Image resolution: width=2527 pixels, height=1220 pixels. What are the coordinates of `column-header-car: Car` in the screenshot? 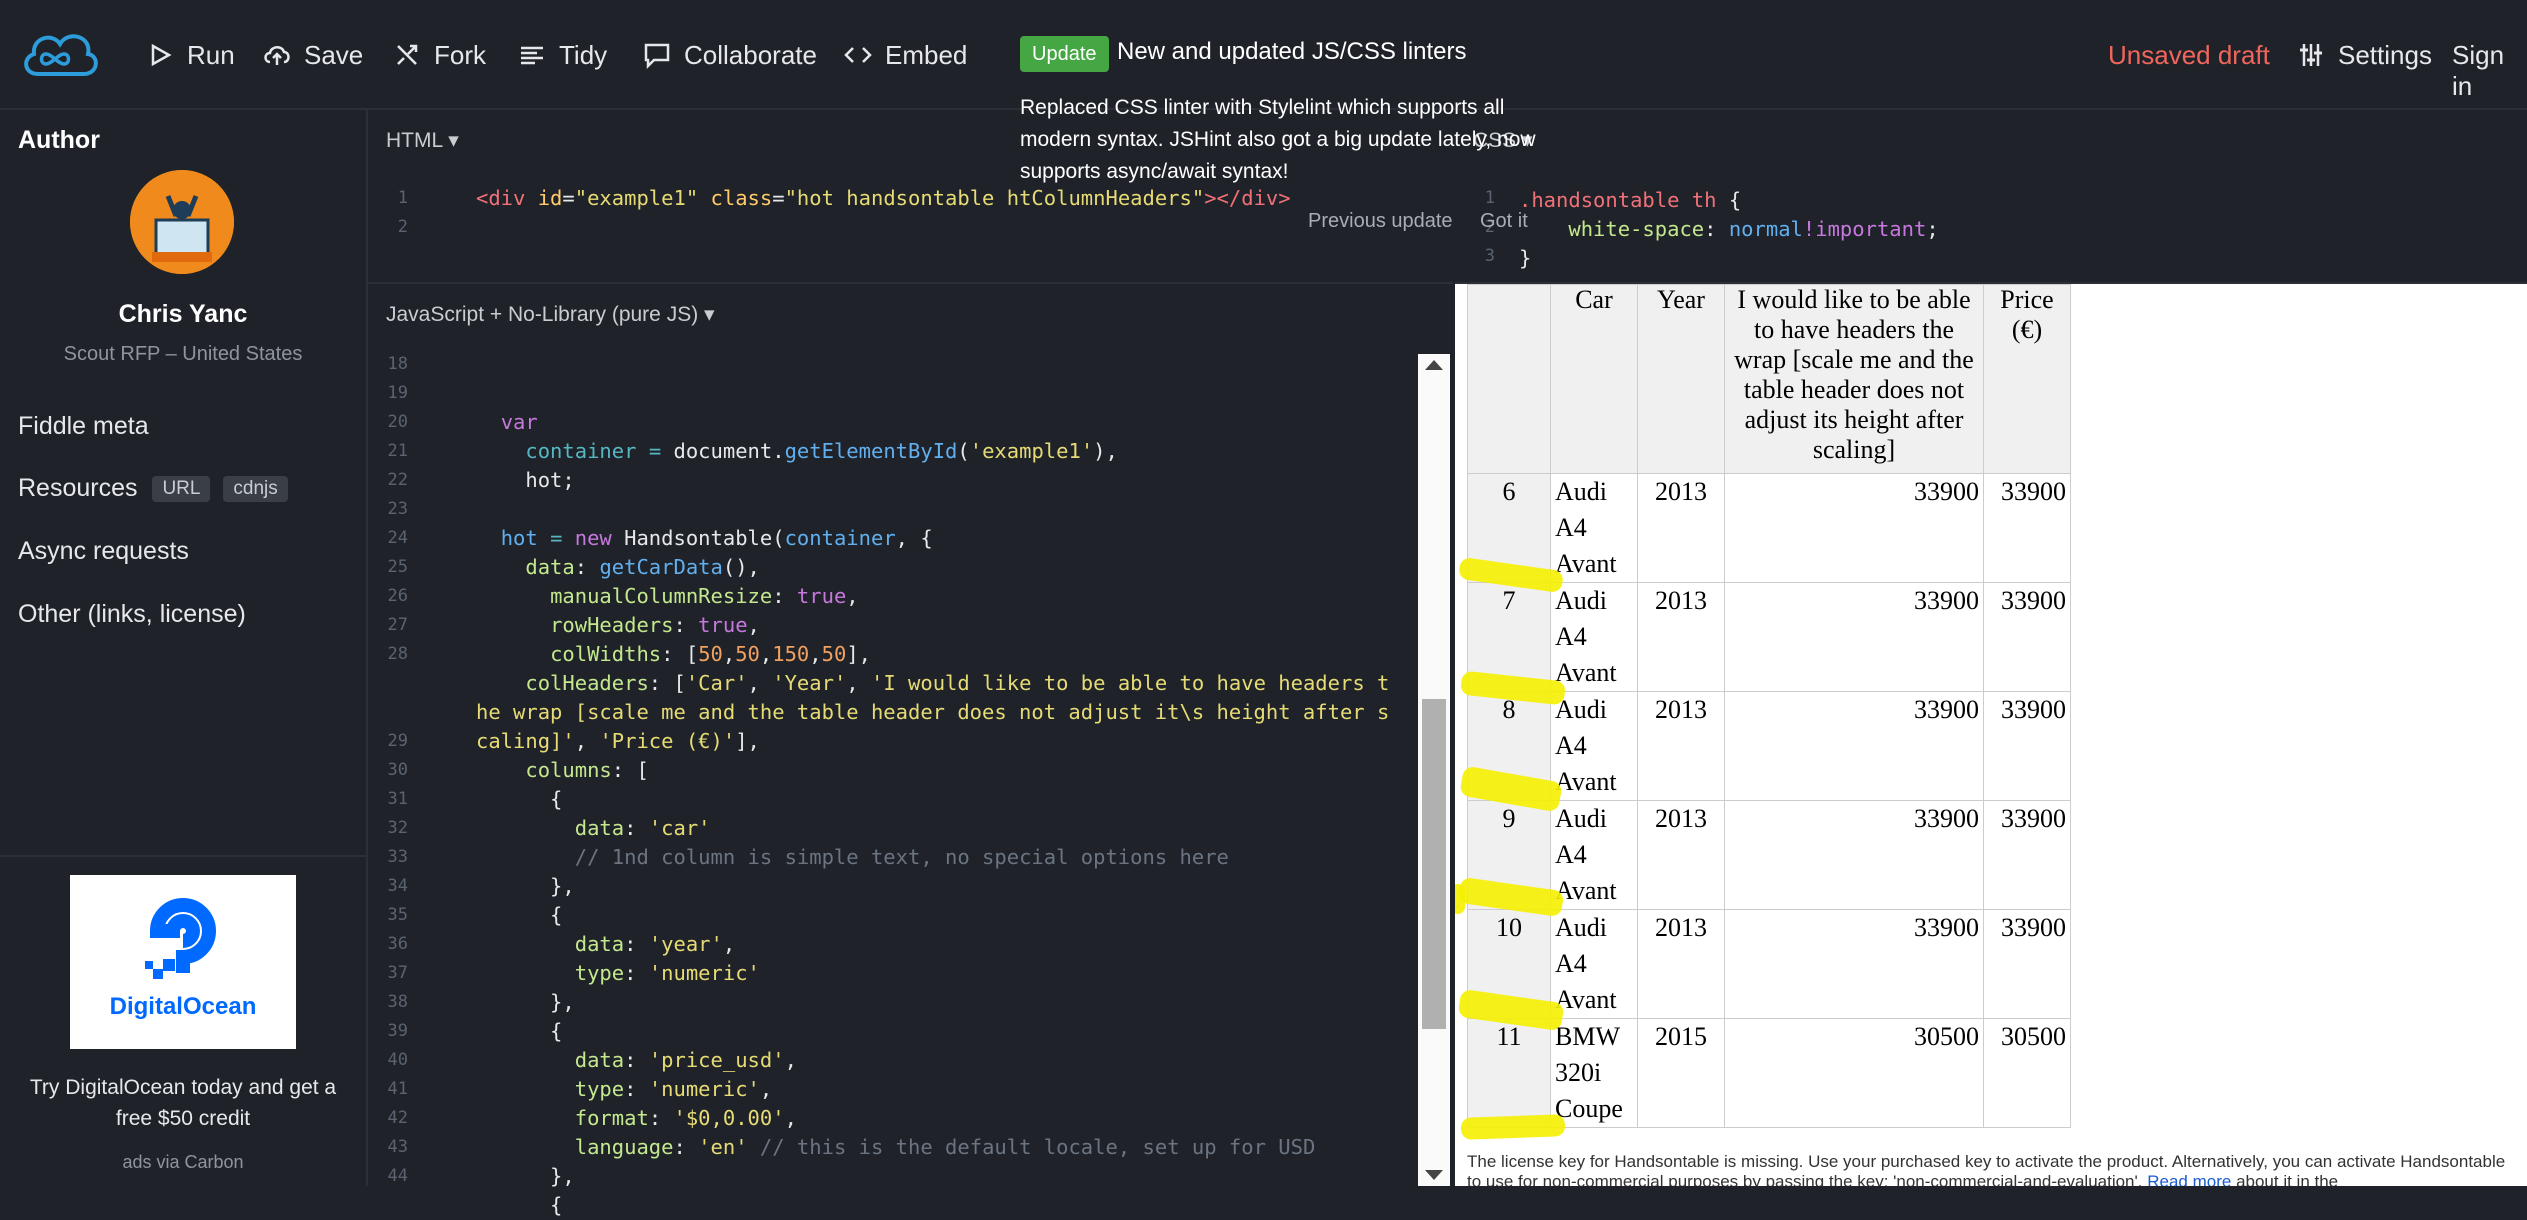 It's located at (1594, 379).